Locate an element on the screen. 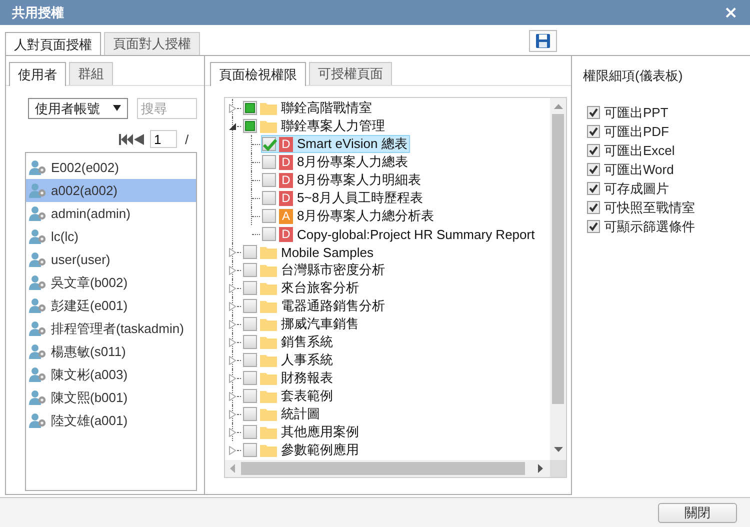 This screenshot has height=527, width=750. scroll-right-icon is located at coordinates (540, 468).